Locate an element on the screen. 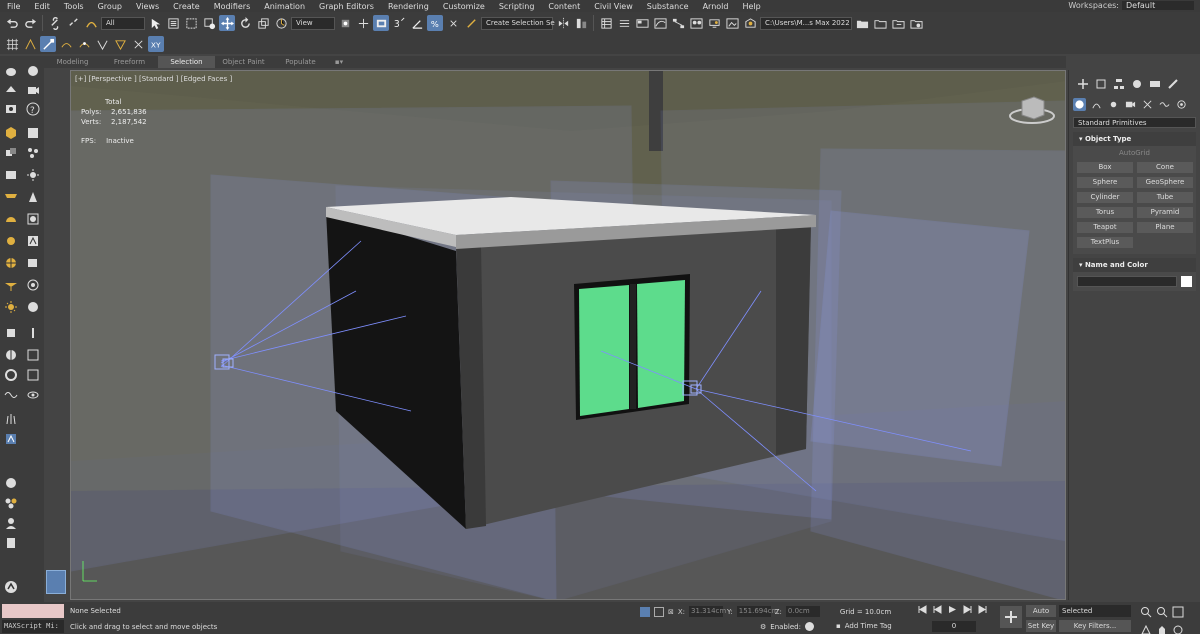 This screenshot has height=634, width=1200. photometric-light-icon is located at coordinates (33, 241).